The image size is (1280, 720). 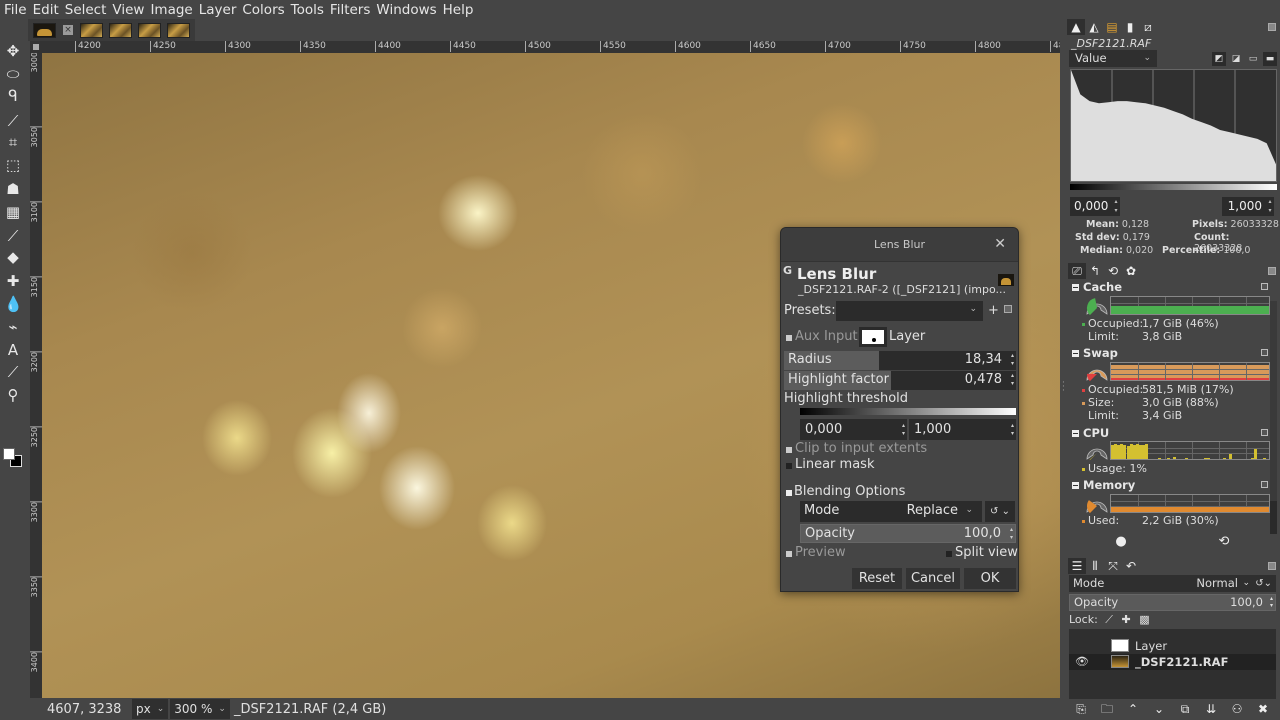 I want to click on images-tab-icon: ⧄, so click(x=1148, y=27).